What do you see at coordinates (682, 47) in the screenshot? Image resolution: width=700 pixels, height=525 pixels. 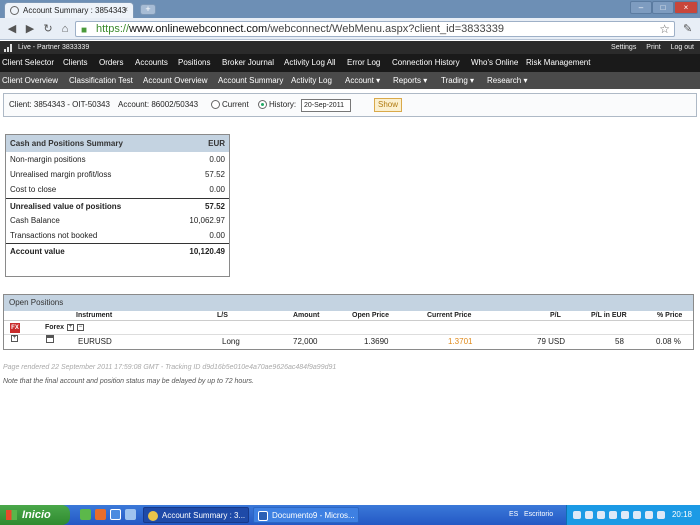 I see `logout-link: Log out` at bounding box center [682, 47].